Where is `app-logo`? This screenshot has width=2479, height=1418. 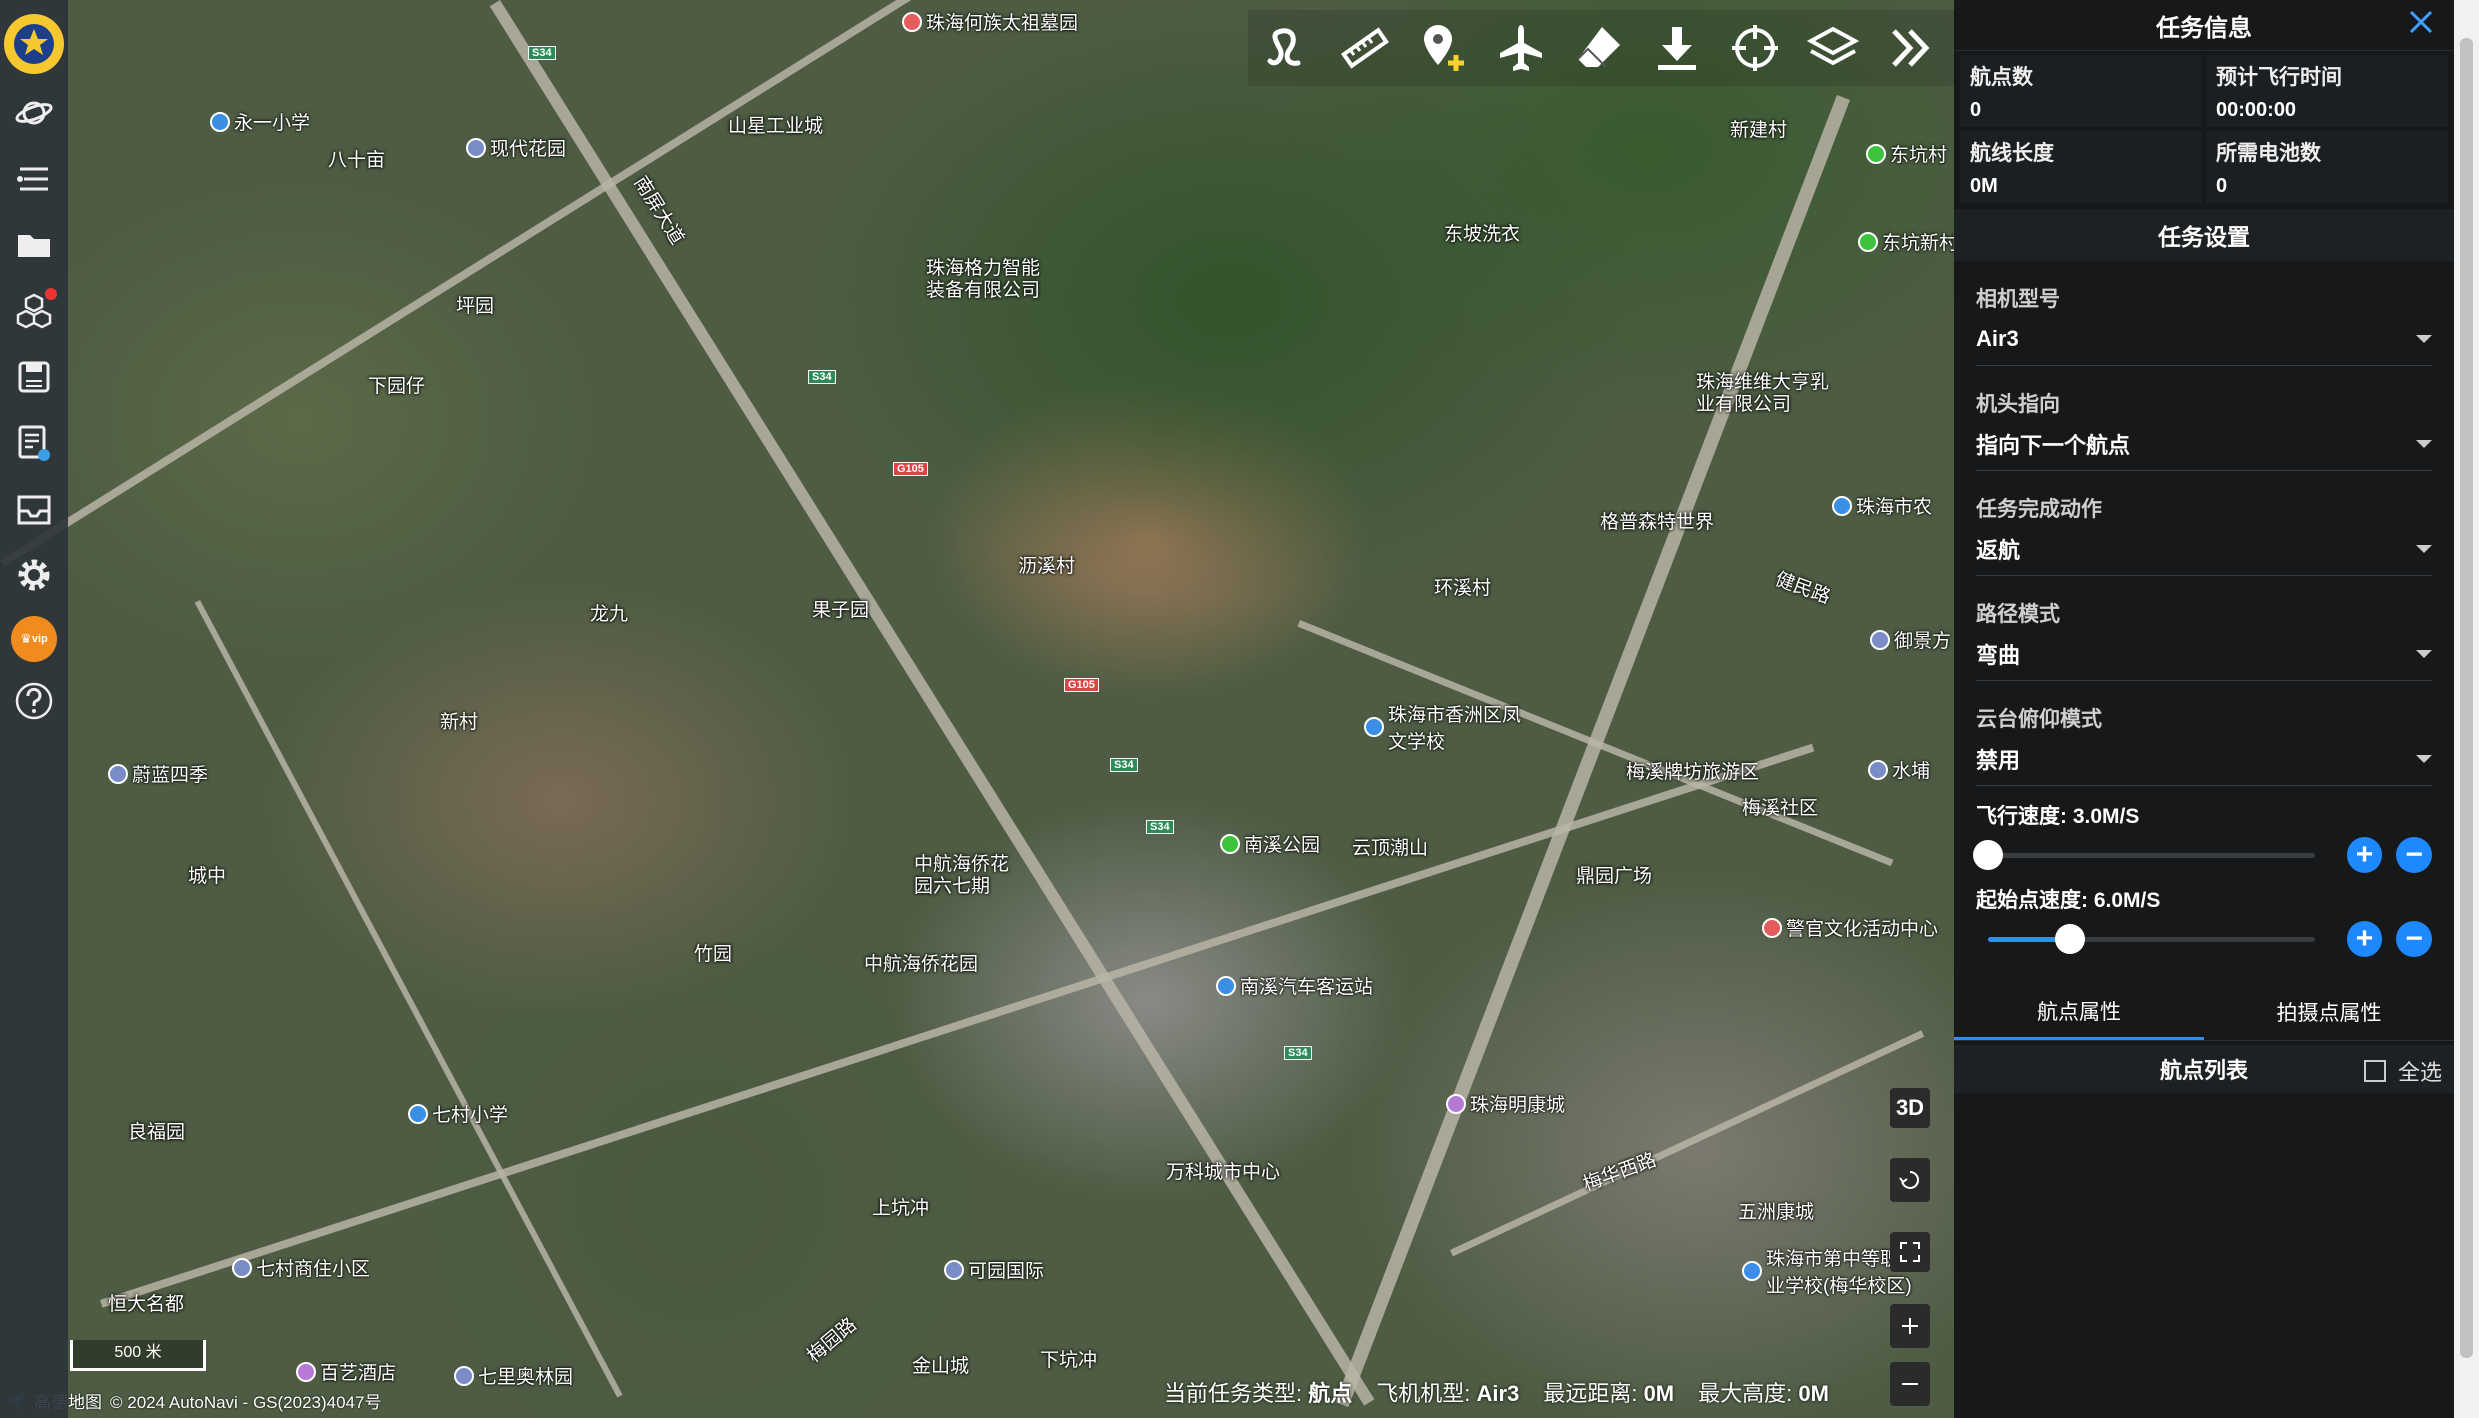
app-logo is located at coordinates (34, 44).